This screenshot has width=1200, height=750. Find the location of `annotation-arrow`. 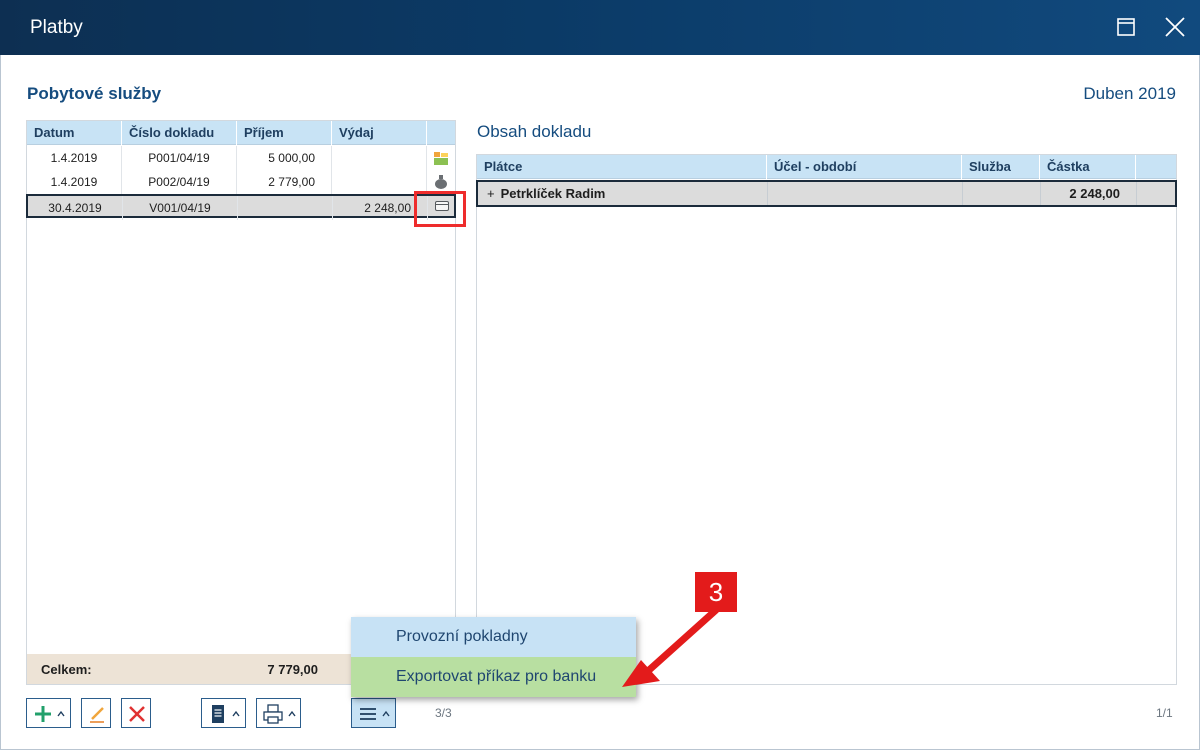

annotation-arrow is located at coordinates (671, 646).